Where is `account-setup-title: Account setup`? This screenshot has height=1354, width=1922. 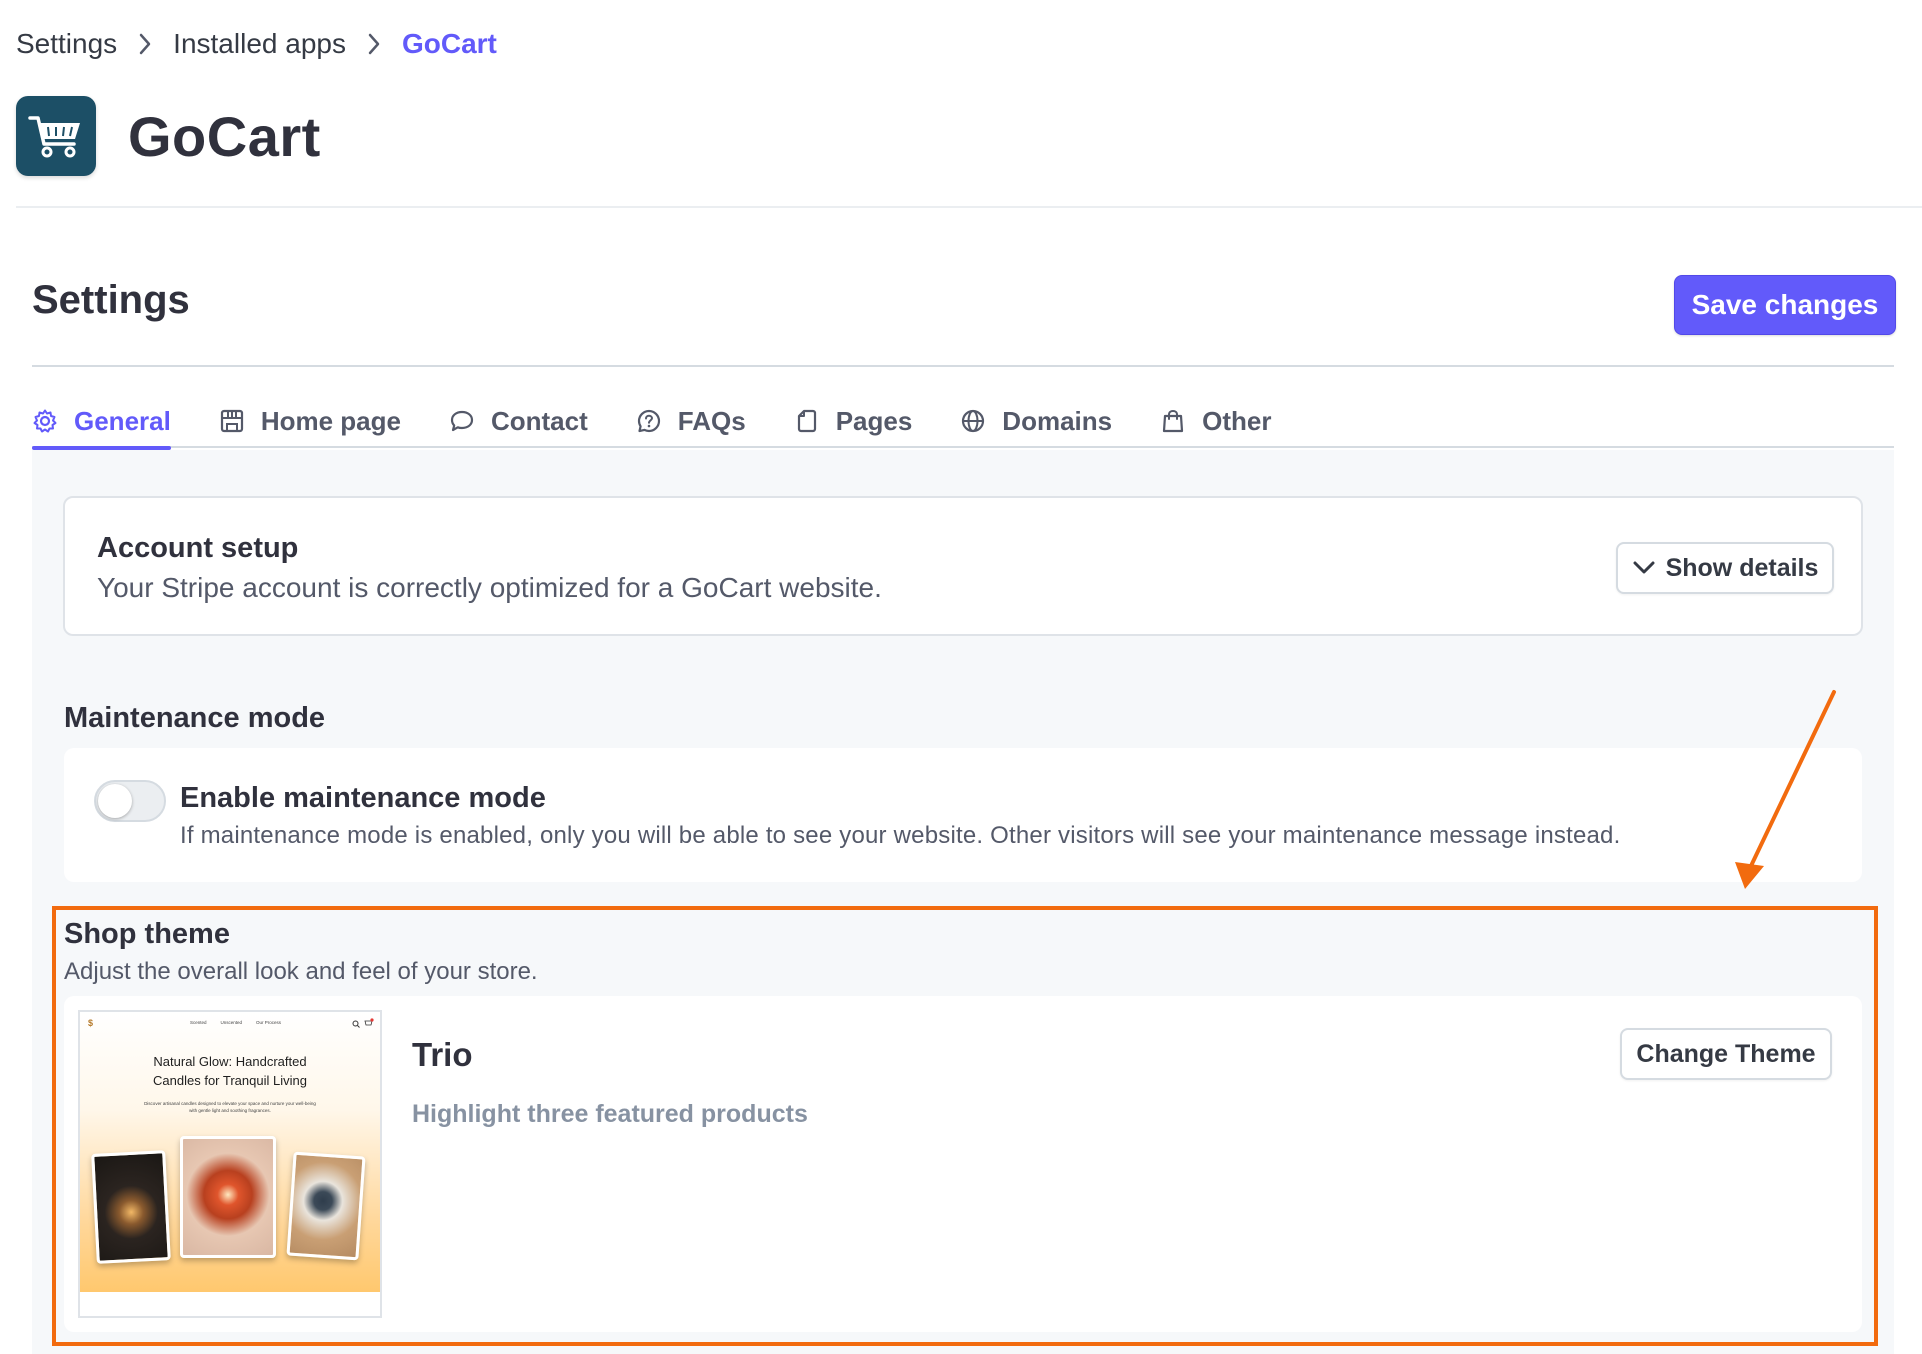 account-setup-title: Account setup is located at coordinates (198, 548).